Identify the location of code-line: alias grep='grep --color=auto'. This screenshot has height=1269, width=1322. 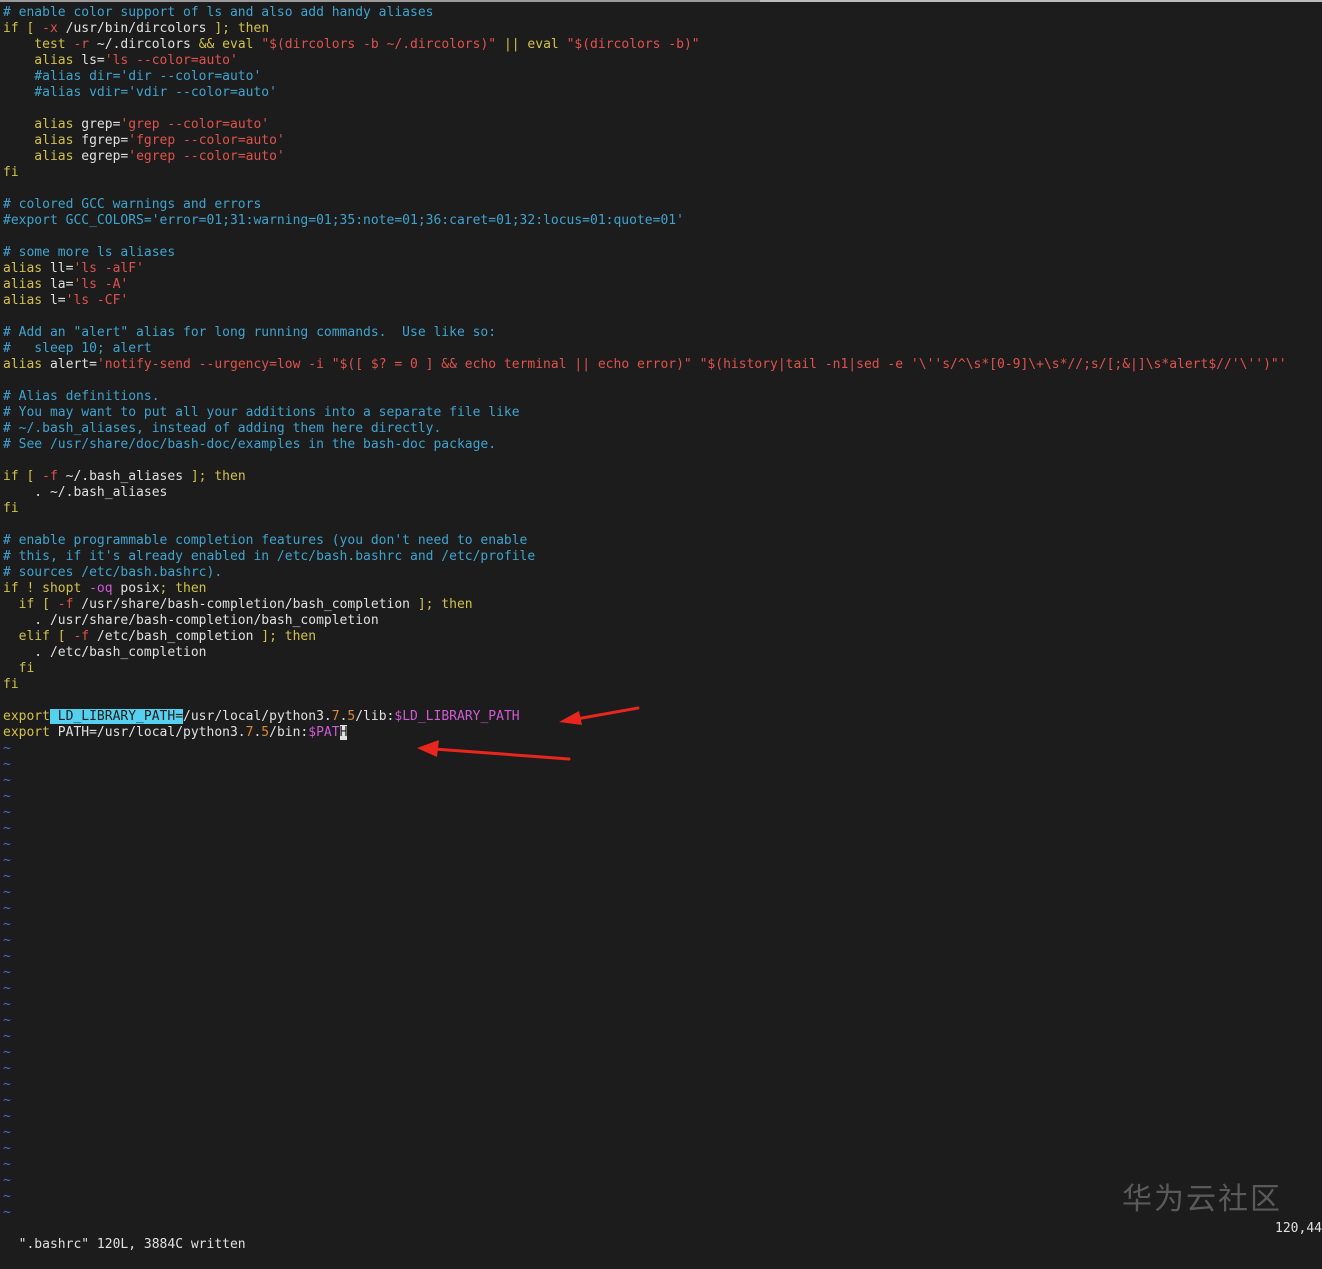
(662, 125).